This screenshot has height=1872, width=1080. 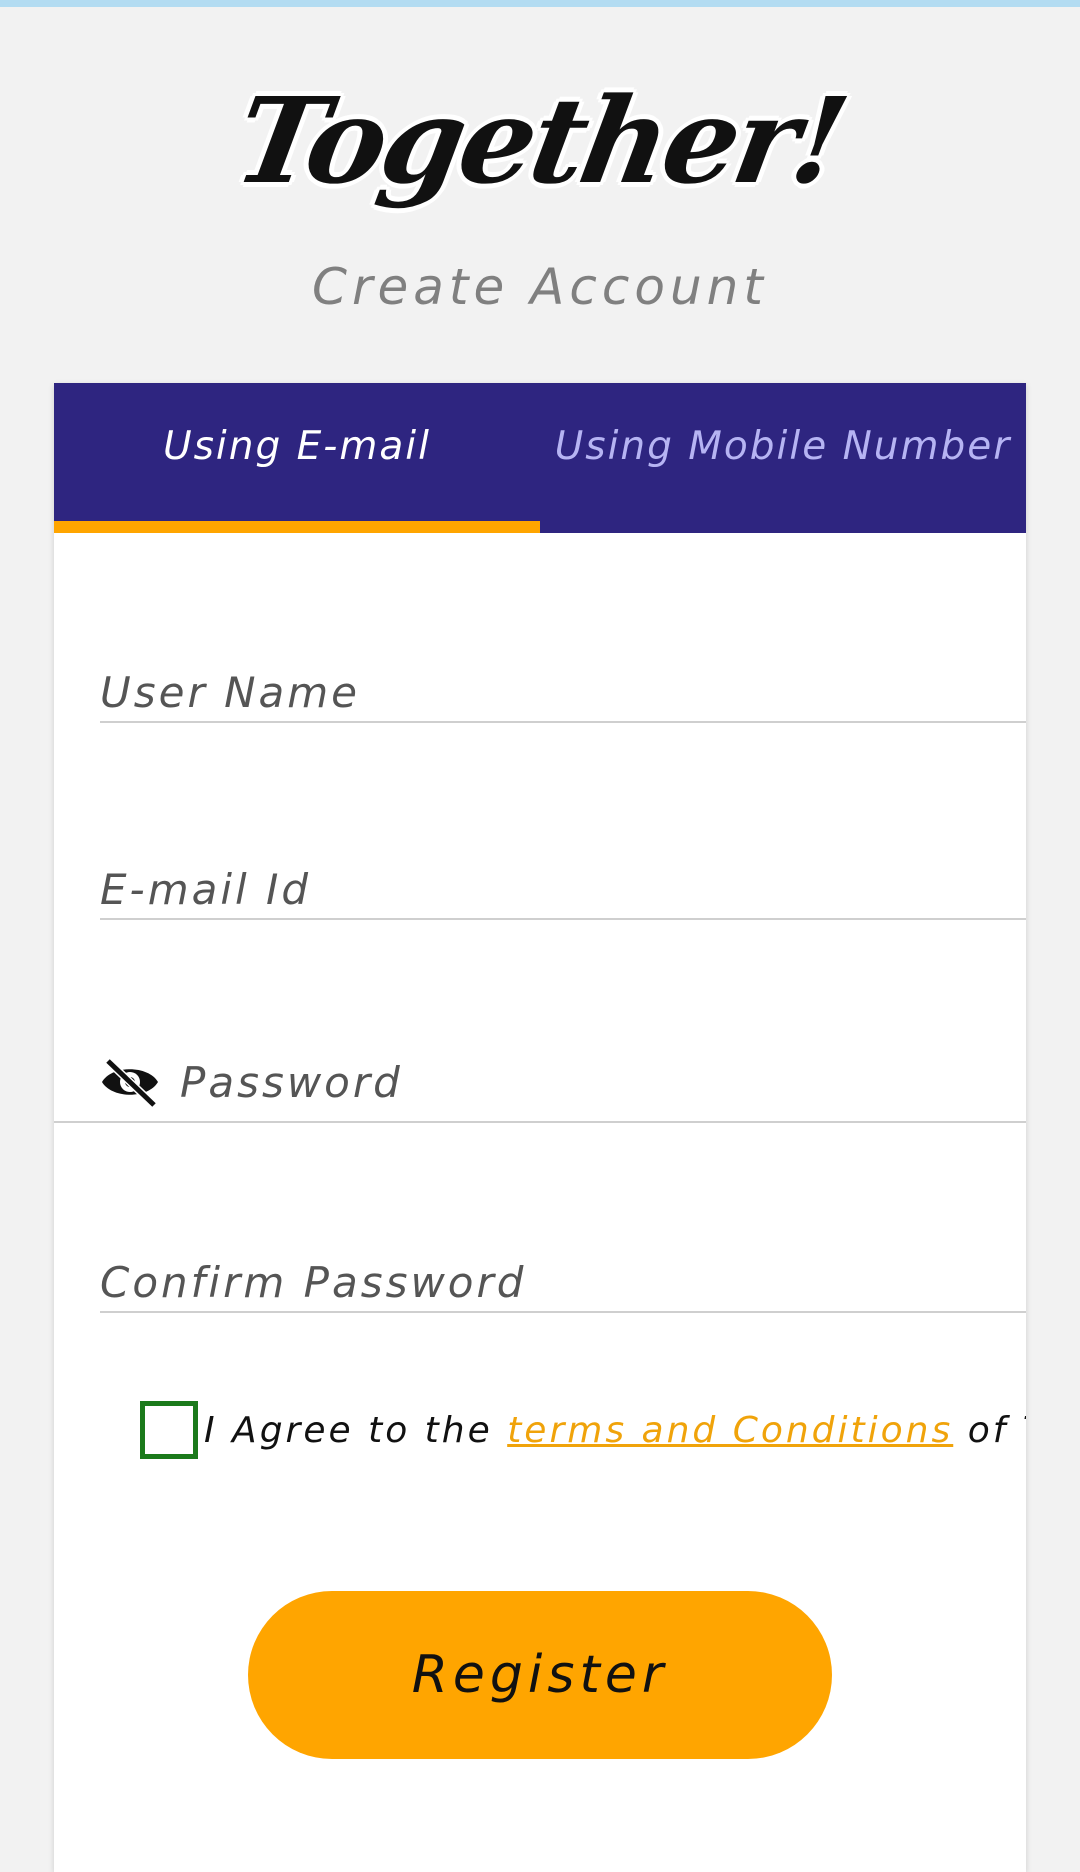 What do you see at coordinates (356, 1430) in the screenshot?
I see `agree-prefix: I Agree to the` at bounding box center [356, 1430].